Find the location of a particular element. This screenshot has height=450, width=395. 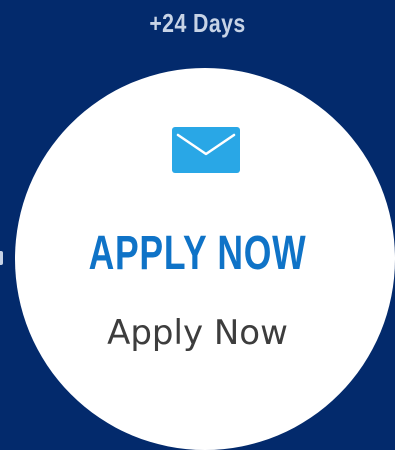

mail-icon is located at coordinates (206, 150).